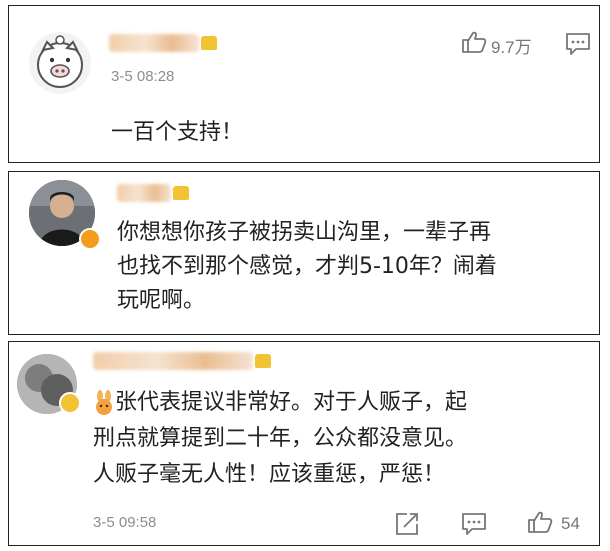 The width and height of the screenshot is (610, 551). Describe the element at coordinates (307, 266) in the screenshot. I see `comment-text-line-2: 也找不到那个感觉，才判5-10年？闹着` at that location.